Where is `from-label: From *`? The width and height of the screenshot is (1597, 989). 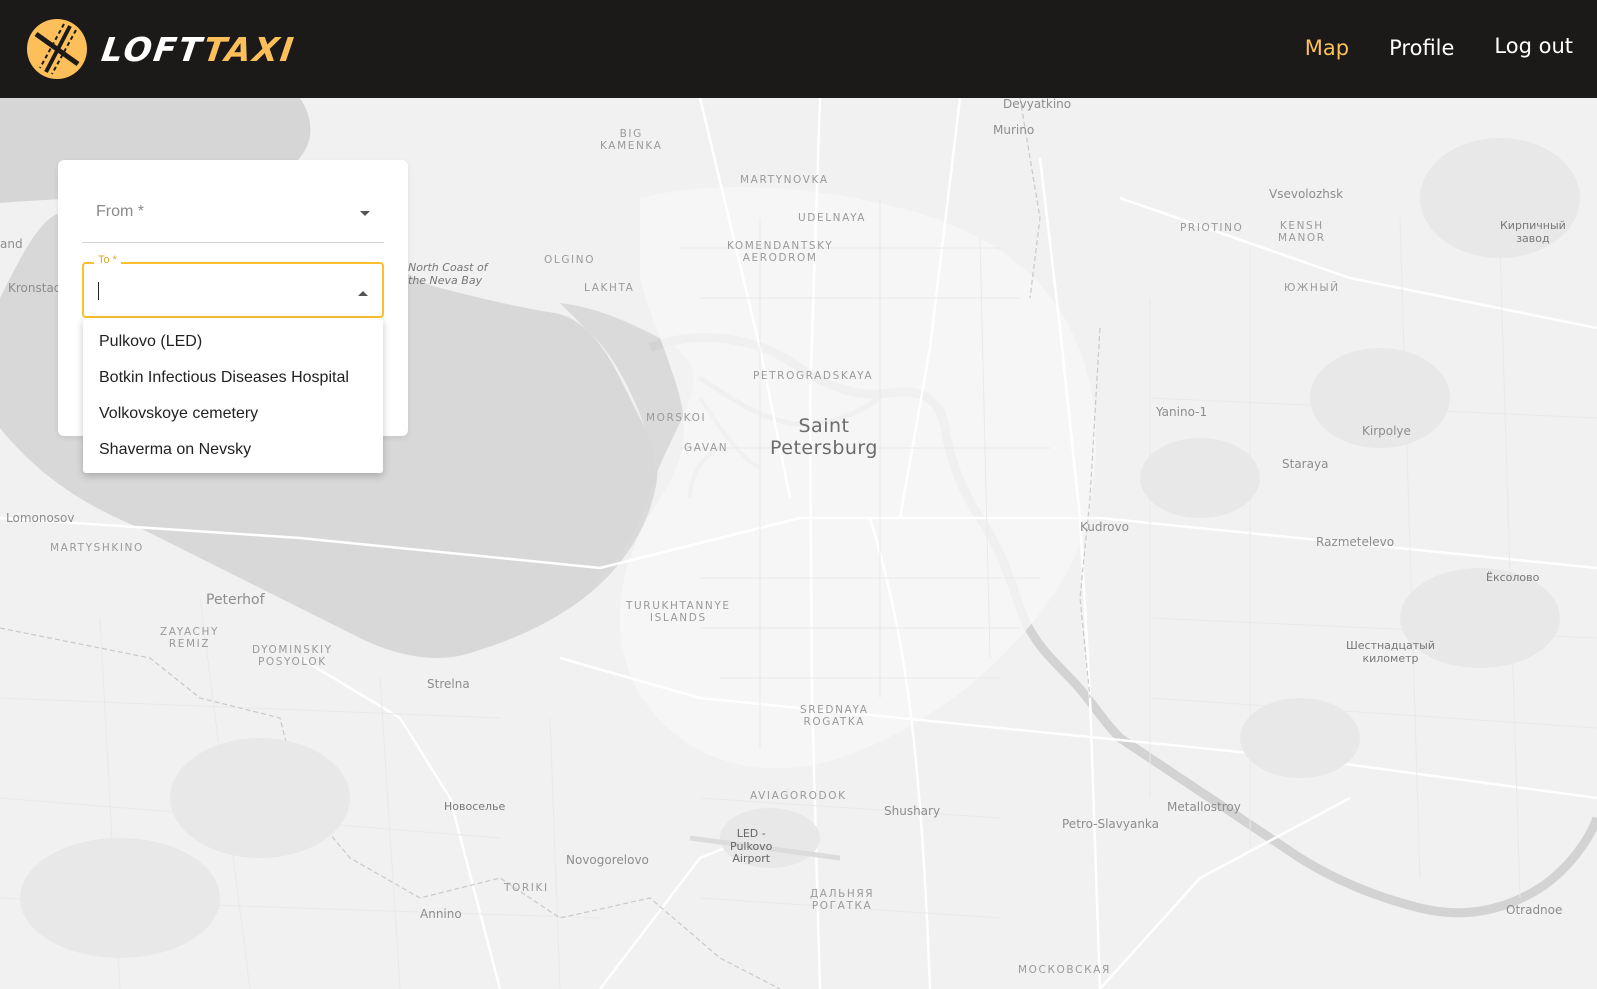 from-label: From * is located at coordinates (120, 211).